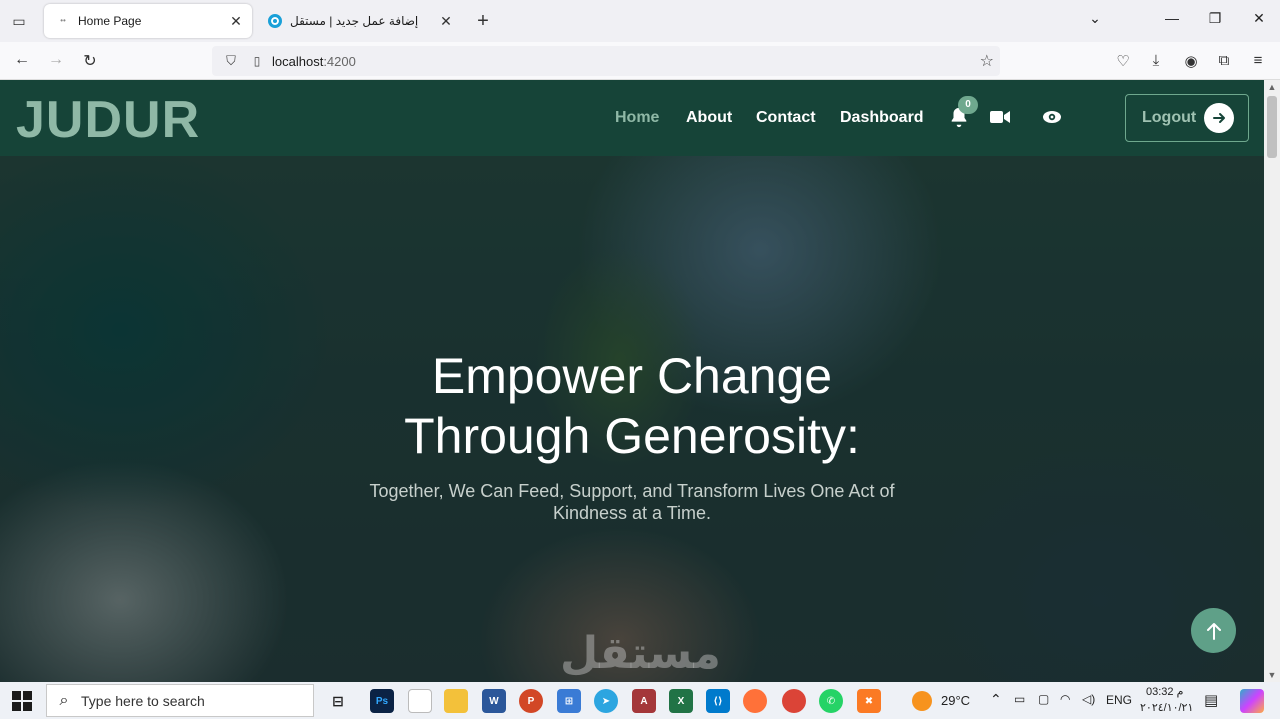  What do you see at coordinates (606, 61) in the screenshot?
I see `address-bar: ⛉ ▯ localhost:4200 ☆` at bounding box center [606, 61].